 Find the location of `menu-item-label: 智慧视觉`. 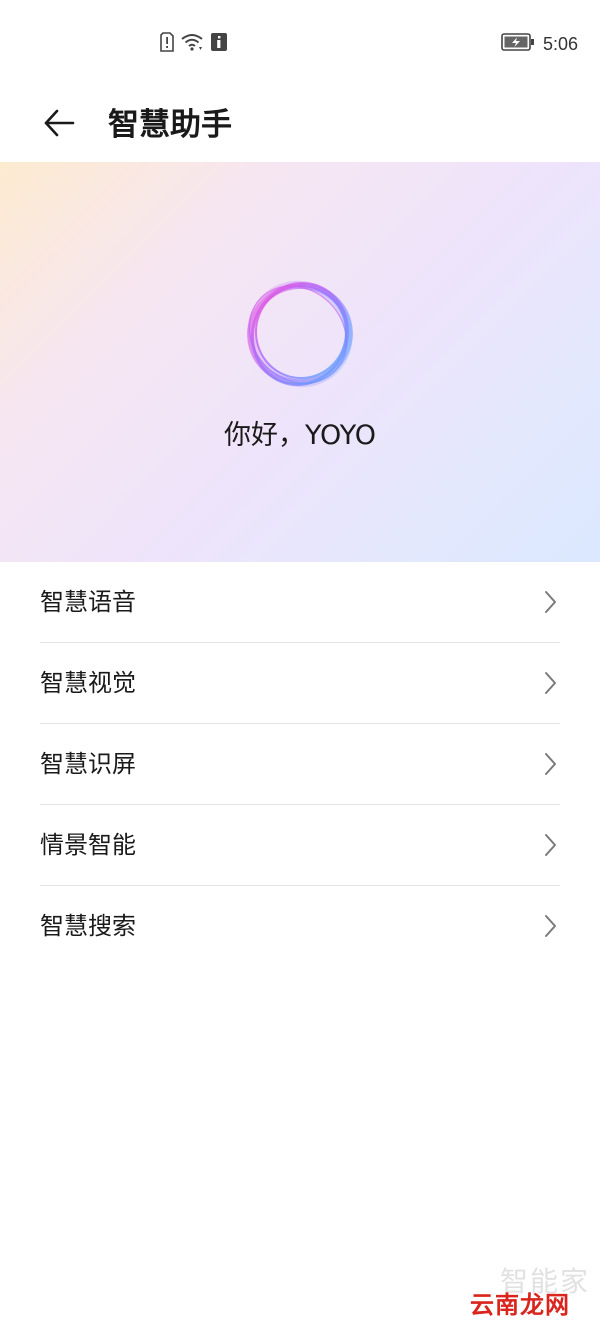

menu-item-label: 智慧视觉 is located at coordinates (88, 683).